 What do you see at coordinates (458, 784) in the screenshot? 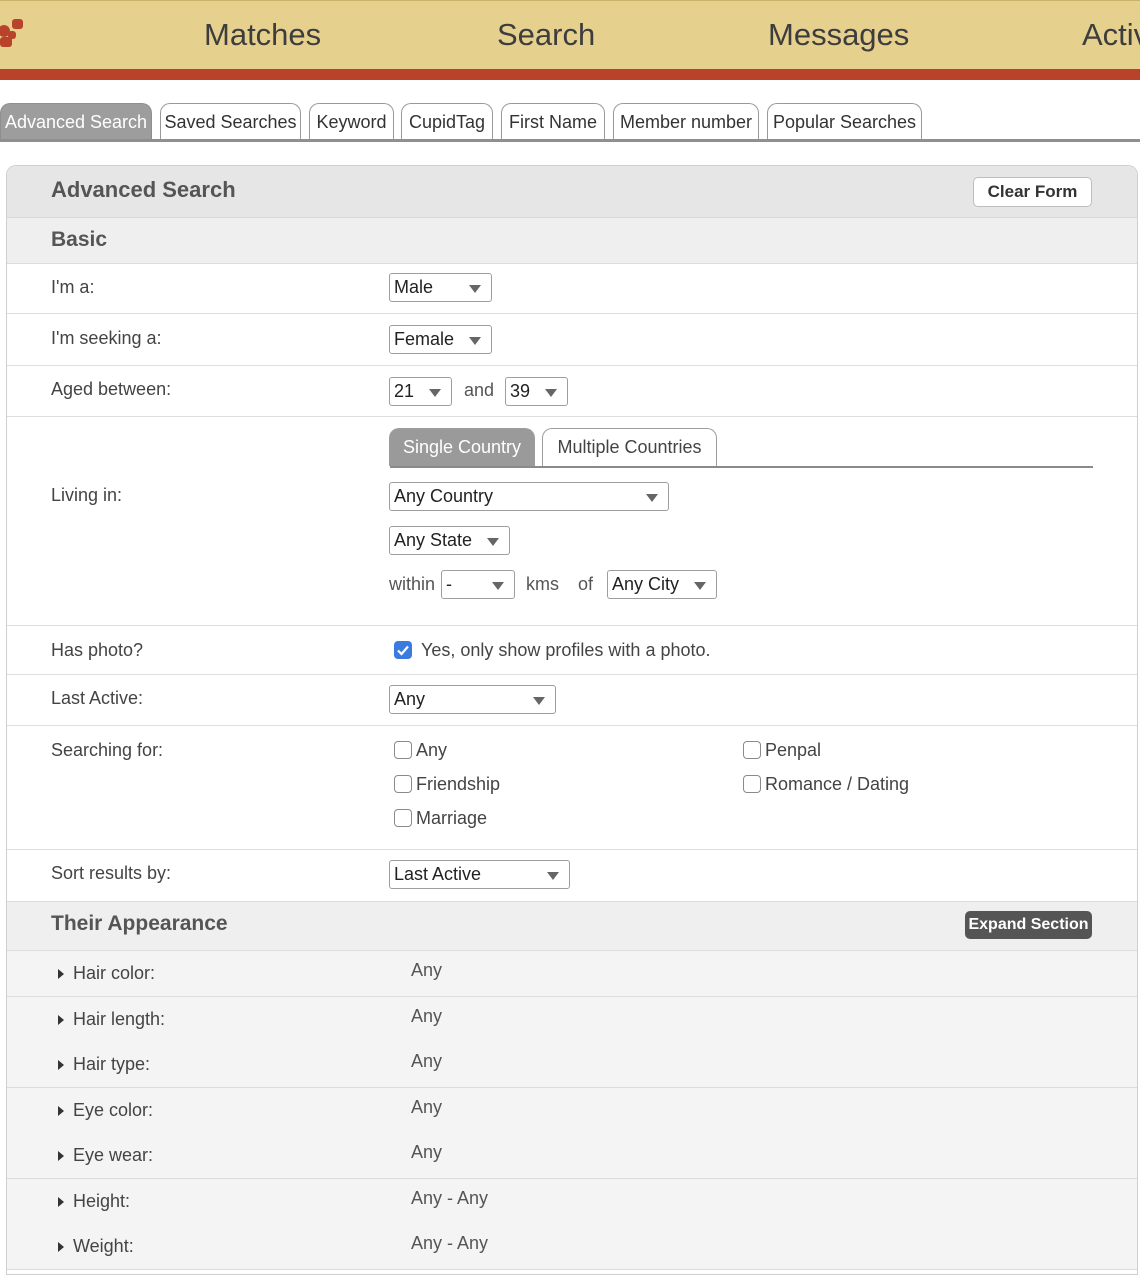
I see `option-friendship-label: Friendship` at bounding box center [458, 784].